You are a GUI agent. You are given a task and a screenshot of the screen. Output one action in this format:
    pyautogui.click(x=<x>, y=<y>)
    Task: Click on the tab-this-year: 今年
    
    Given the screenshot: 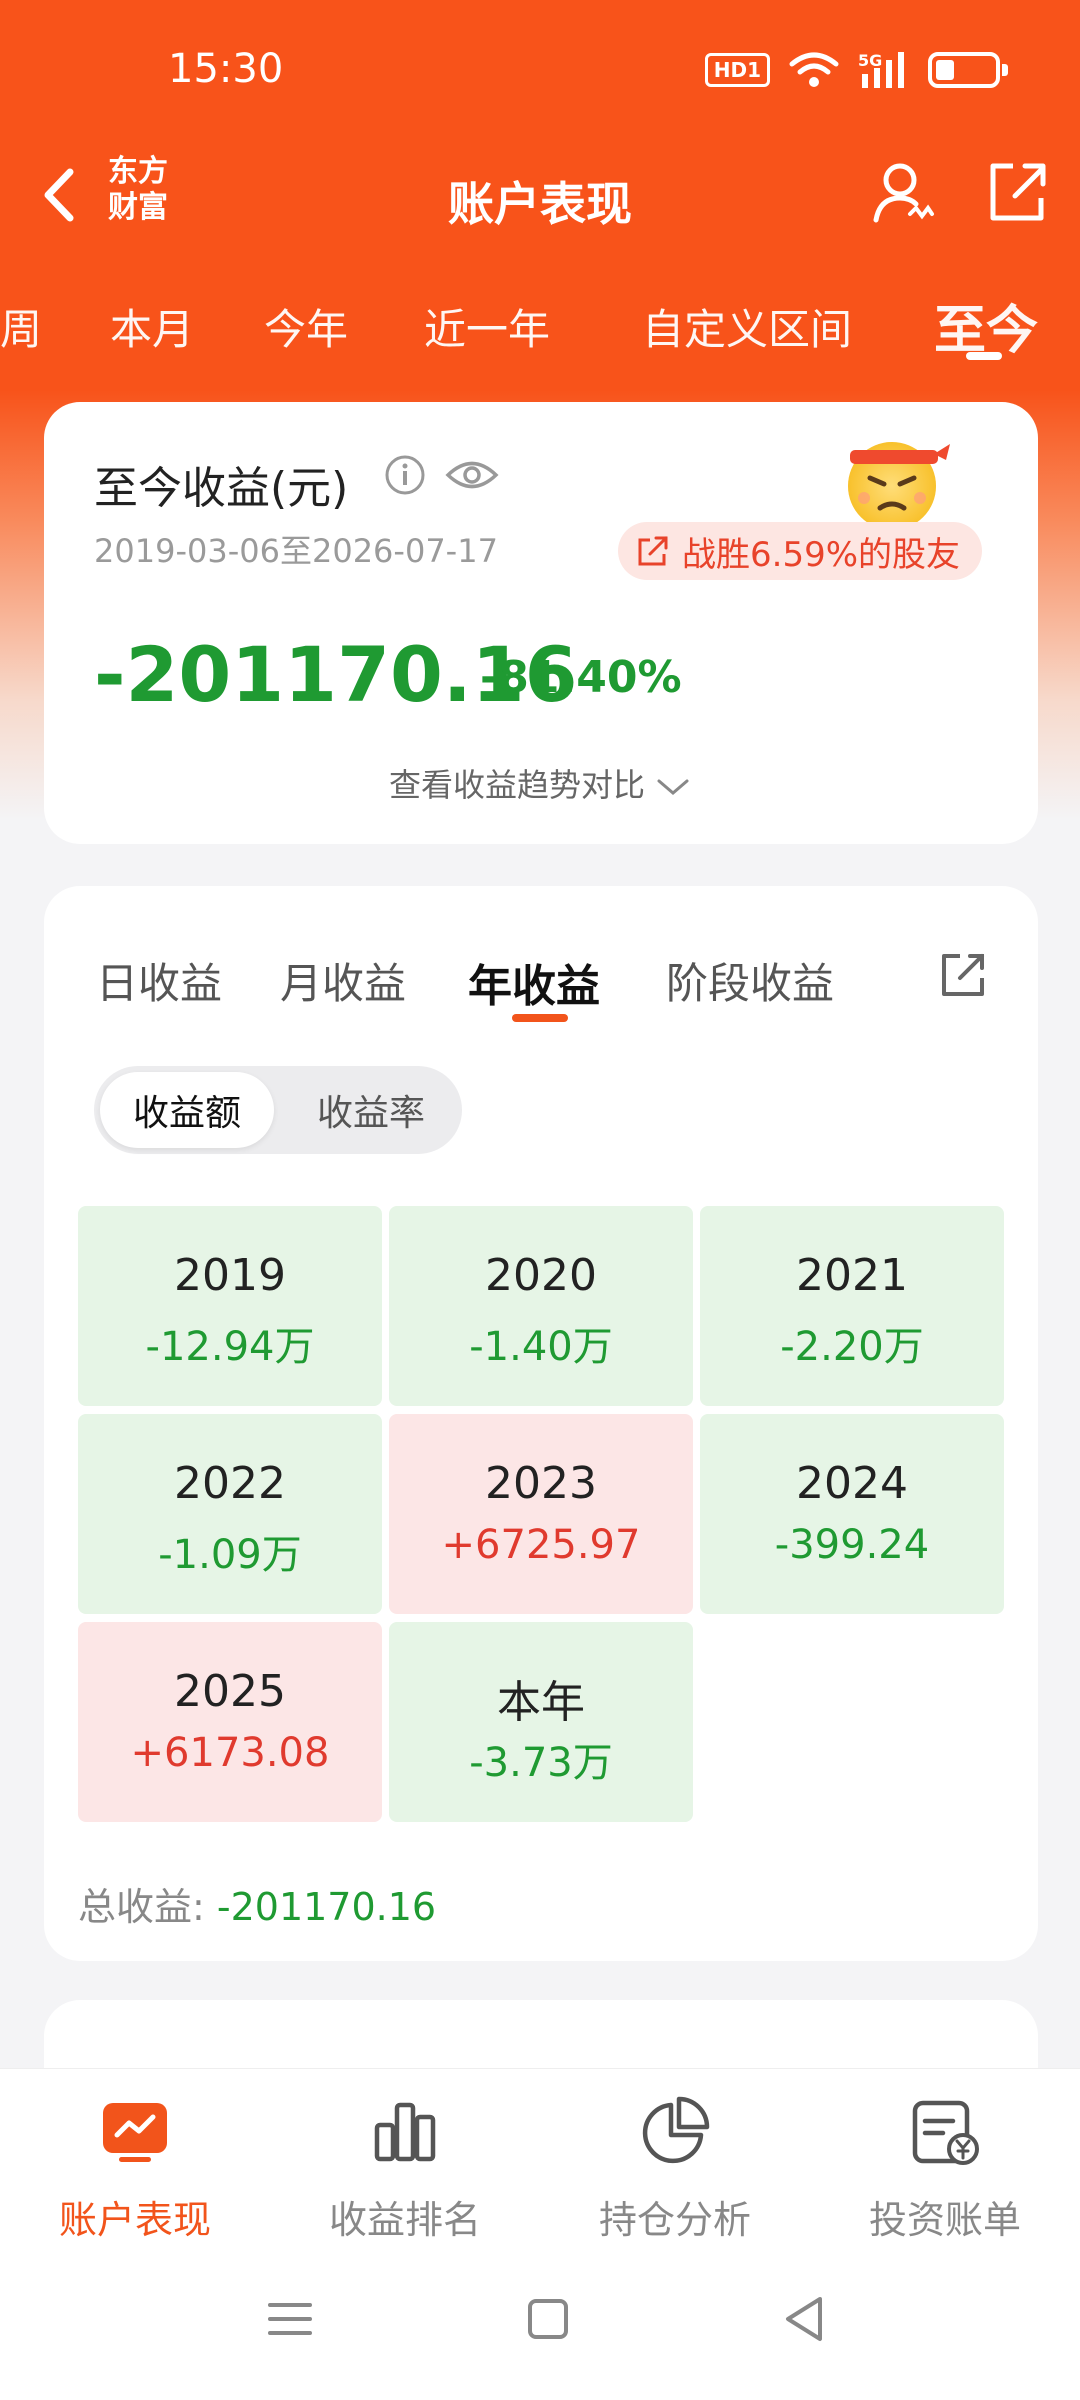 What is the action you would take?
    pyautogui.click(x=306, y=326)
    